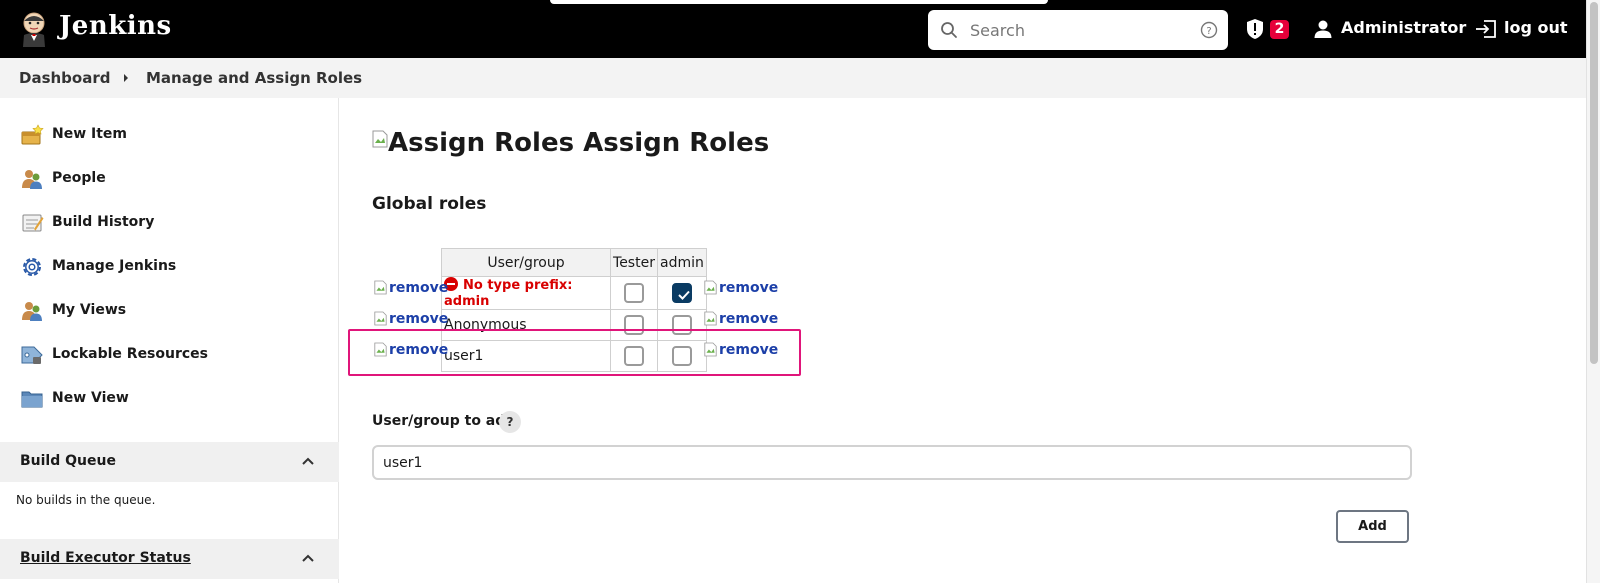  I want to click on global-roles-heading: Global roles, so click(429, 204).